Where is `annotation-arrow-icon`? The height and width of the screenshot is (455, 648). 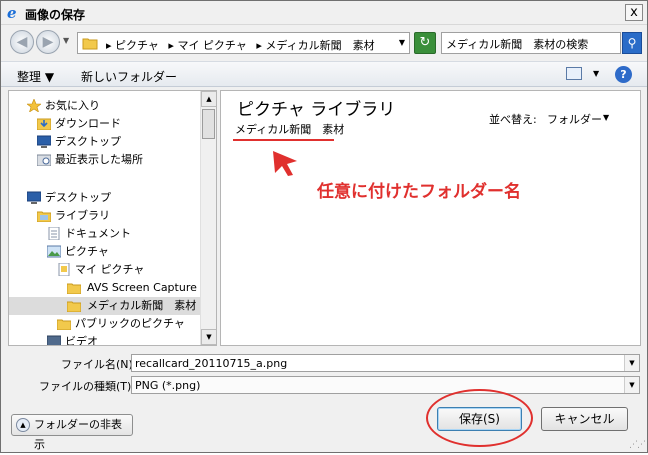
annotation-arrow-icon is located at coordinates (285, 163).